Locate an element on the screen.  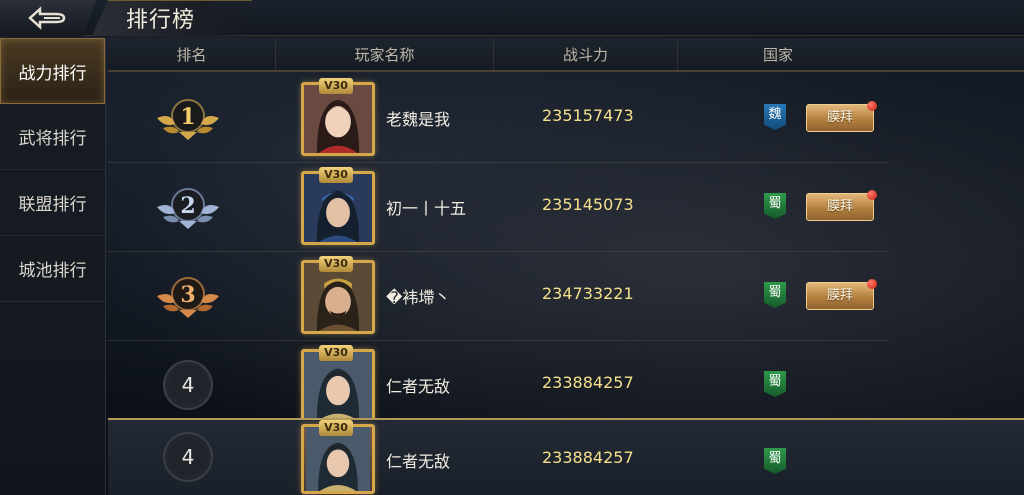
back-arrow-icon is located at coordinates (47, 18).